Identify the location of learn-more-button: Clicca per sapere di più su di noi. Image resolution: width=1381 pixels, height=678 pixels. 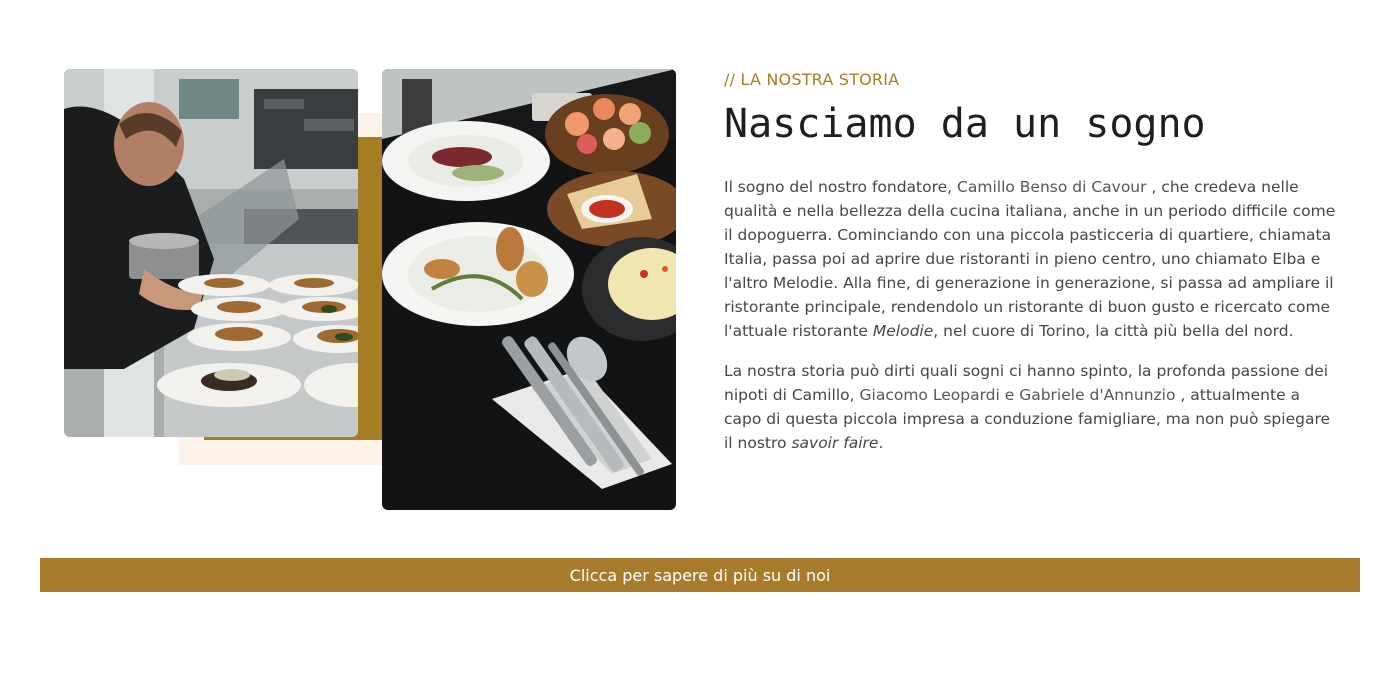
(700, 575).